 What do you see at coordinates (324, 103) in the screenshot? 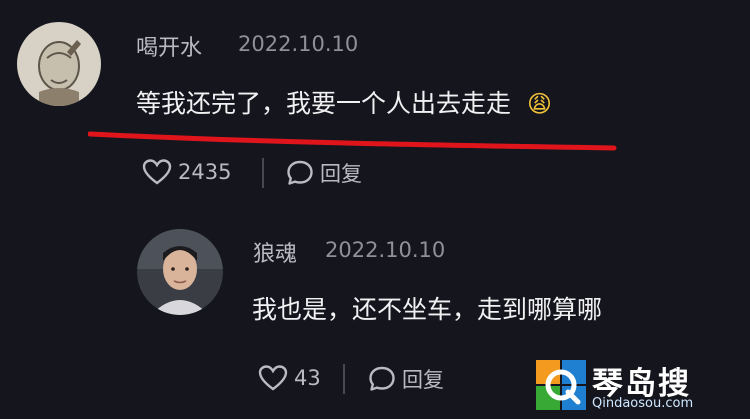
I see `comment-text-body: 等我还完了，我要一个人出去走走` at bounding box center [324, 103].